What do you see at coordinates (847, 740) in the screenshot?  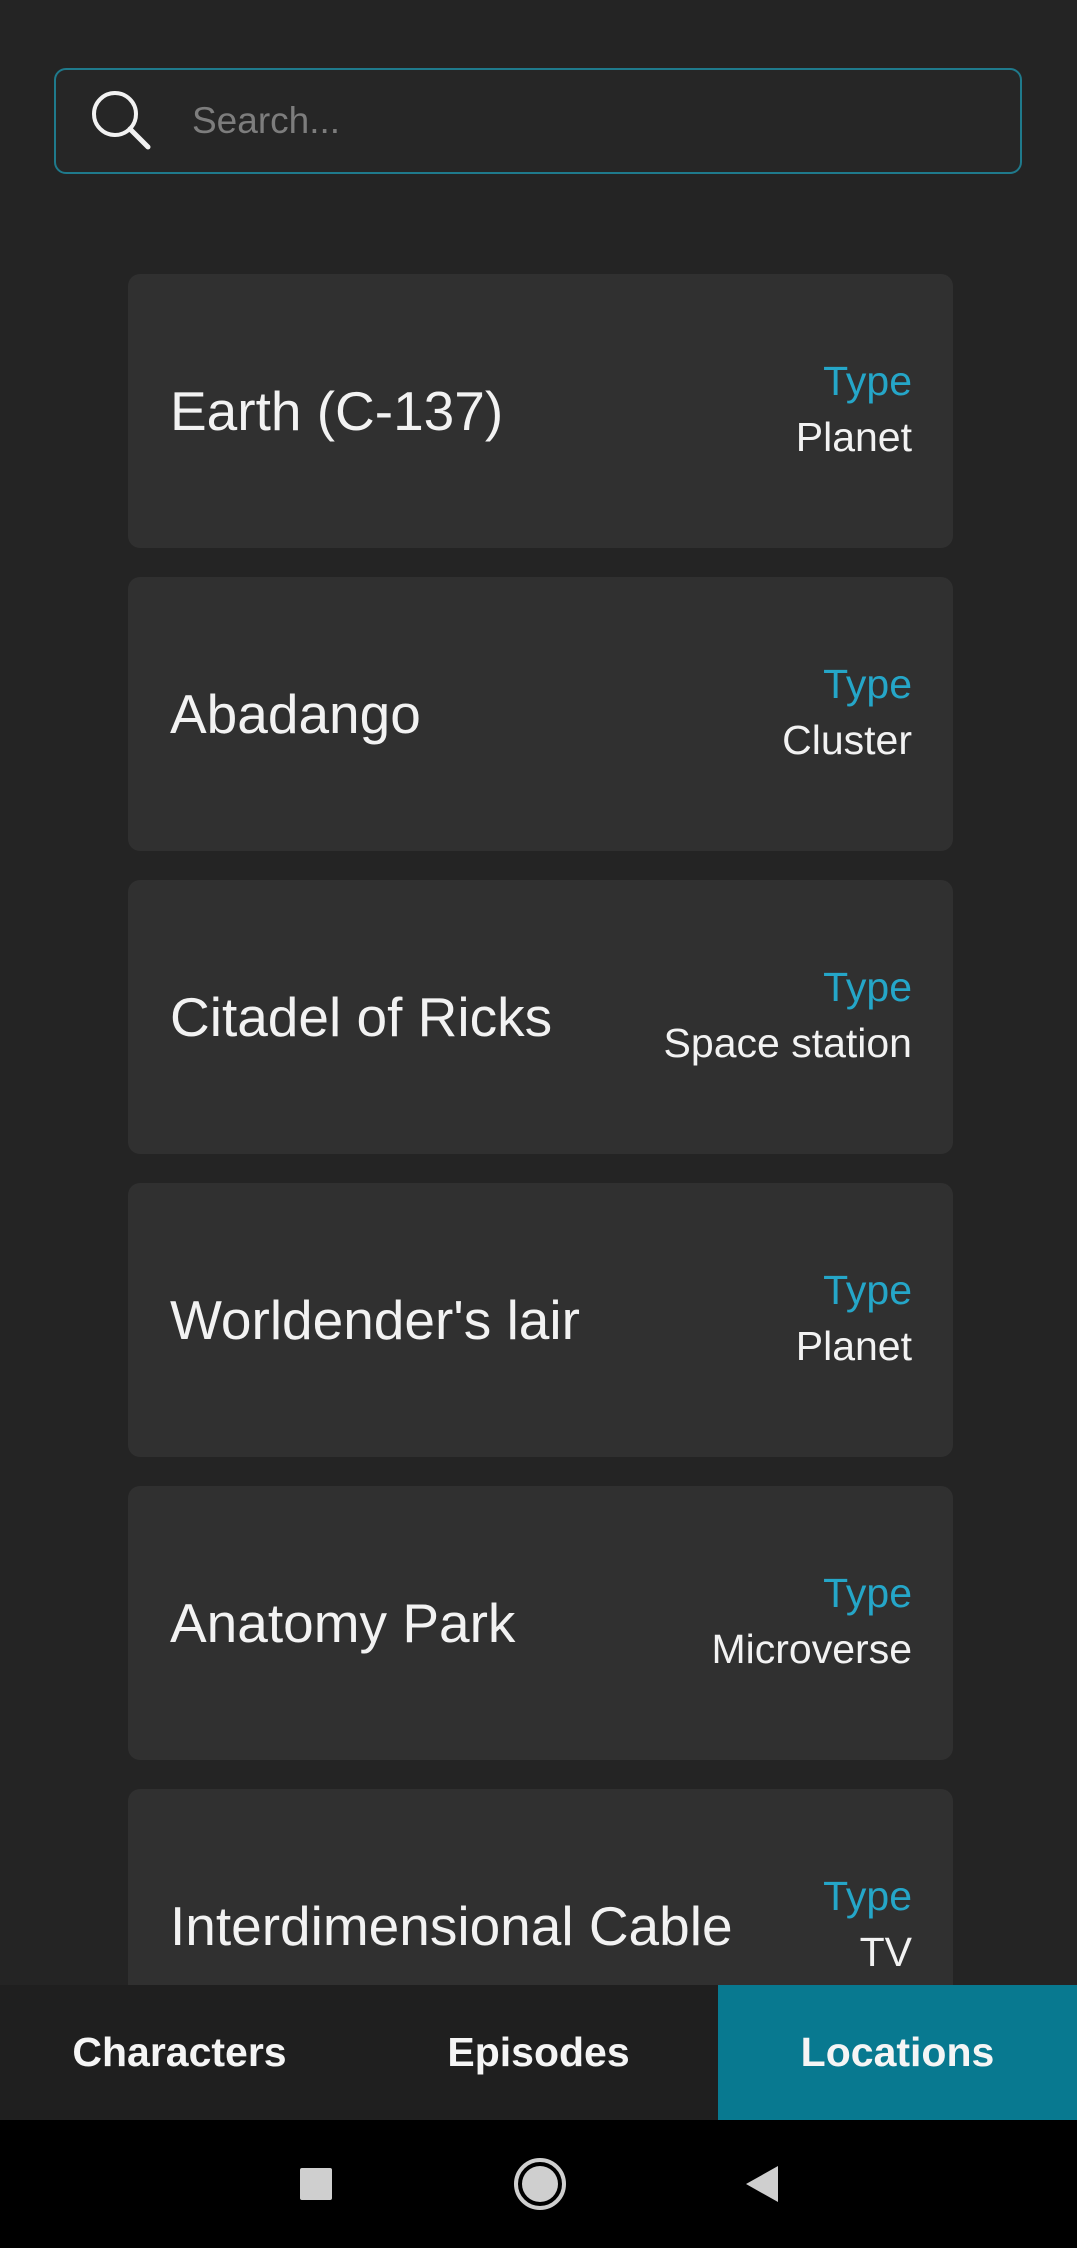 I see `location-type-value: Cluster` at bounding box center [847, 740].